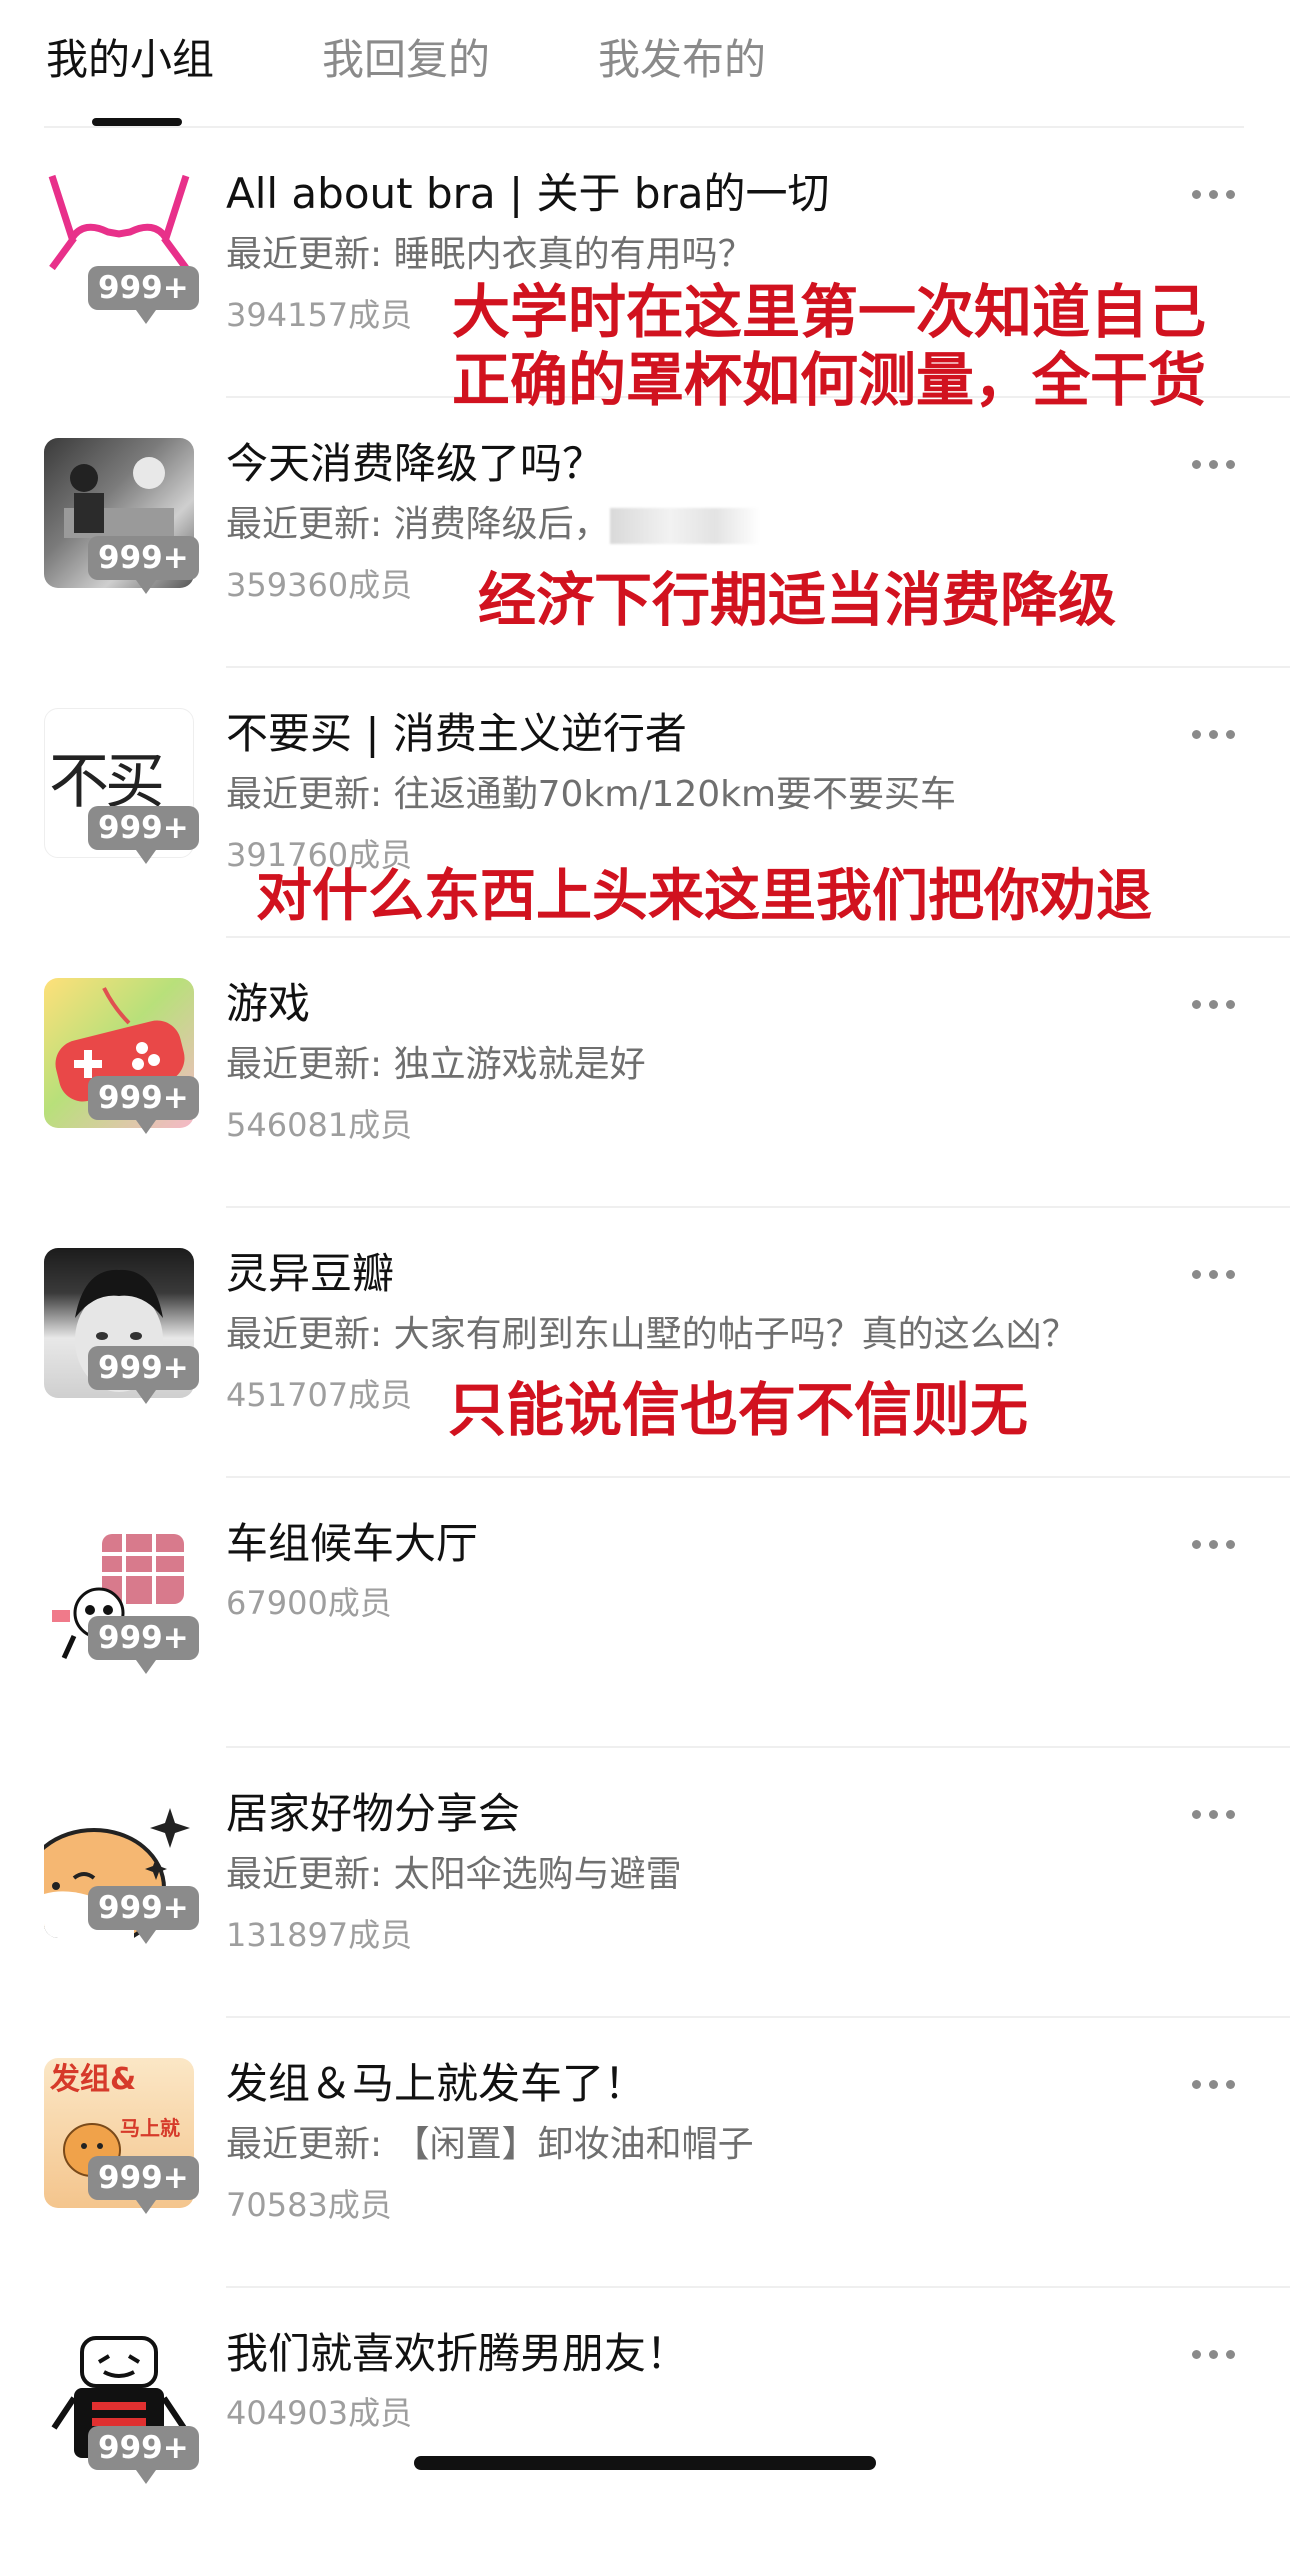 The width and height of the screenshot is (1290, 2558). I want to click on group-row: 999+ 居家好物分享会 最近更新: 太阳伞选购与避雷 131897成员, so click(645, 1883).